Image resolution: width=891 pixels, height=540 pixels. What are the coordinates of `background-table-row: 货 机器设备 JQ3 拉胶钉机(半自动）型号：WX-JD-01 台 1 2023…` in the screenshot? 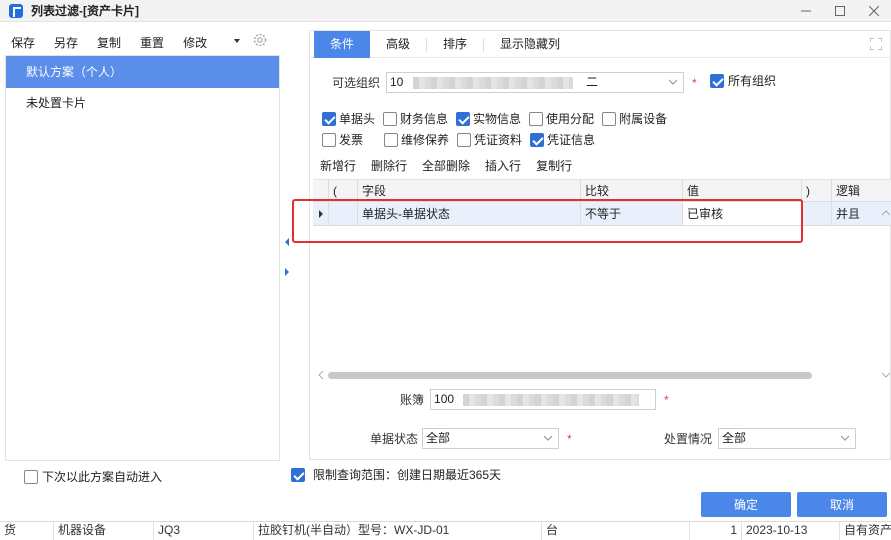 It's located at (445, 530).